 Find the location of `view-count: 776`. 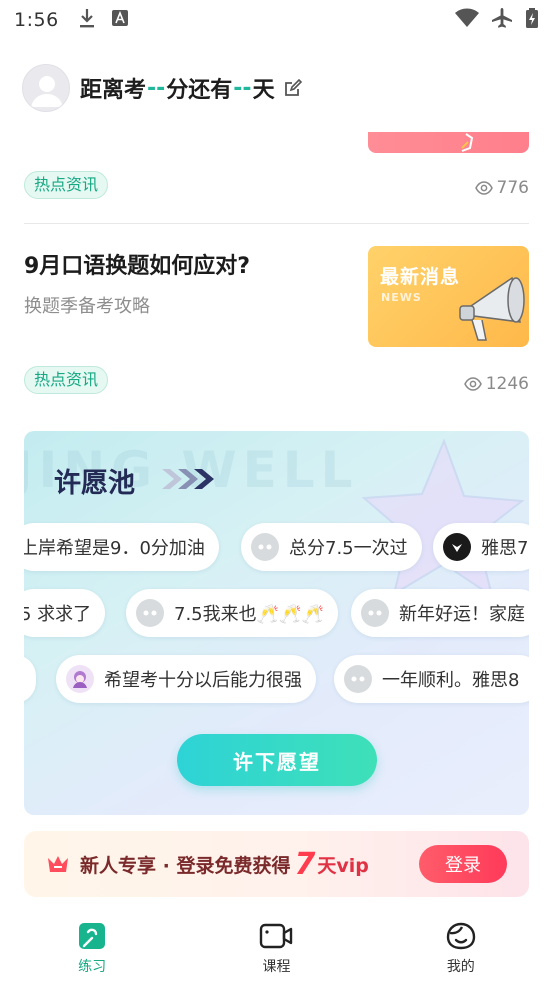

view-count: 776 is located at coordinates (501, 188).